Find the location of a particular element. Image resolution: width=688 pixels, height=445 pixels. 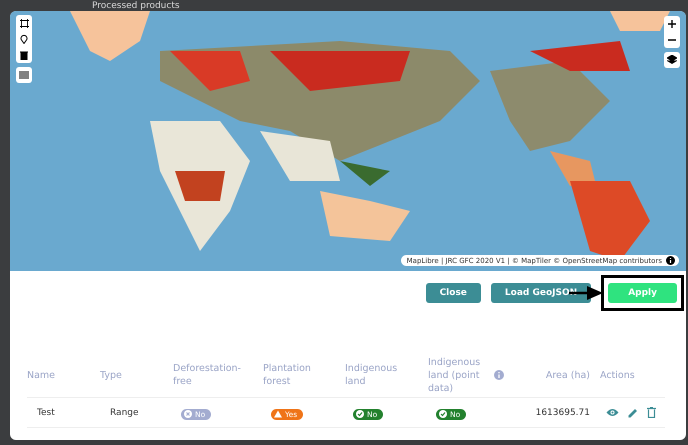

delete-icon is located at coordinates (651, 412).